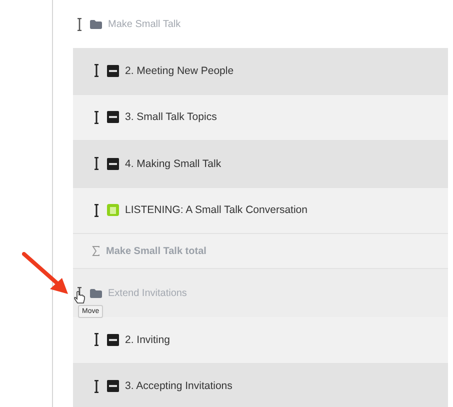  What do you see at coordinates (147, 340) in the screenshot?
I see `item-title: 2. Inviting` at bounding box center [147, 340].